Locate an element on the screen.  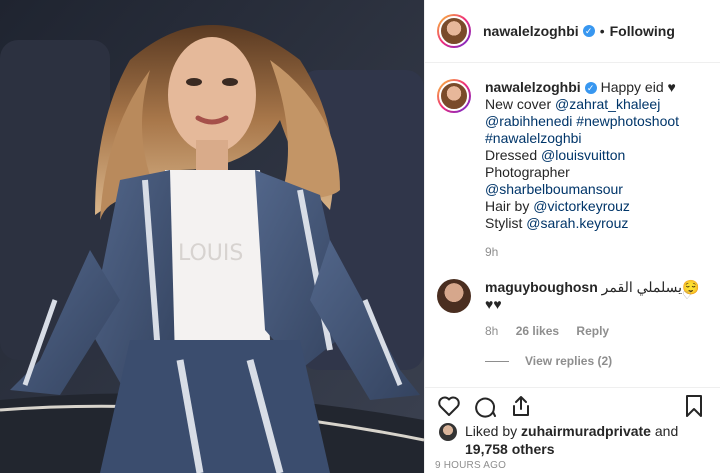
likes-others: 19,758 others is located at coordinates (510, 449).